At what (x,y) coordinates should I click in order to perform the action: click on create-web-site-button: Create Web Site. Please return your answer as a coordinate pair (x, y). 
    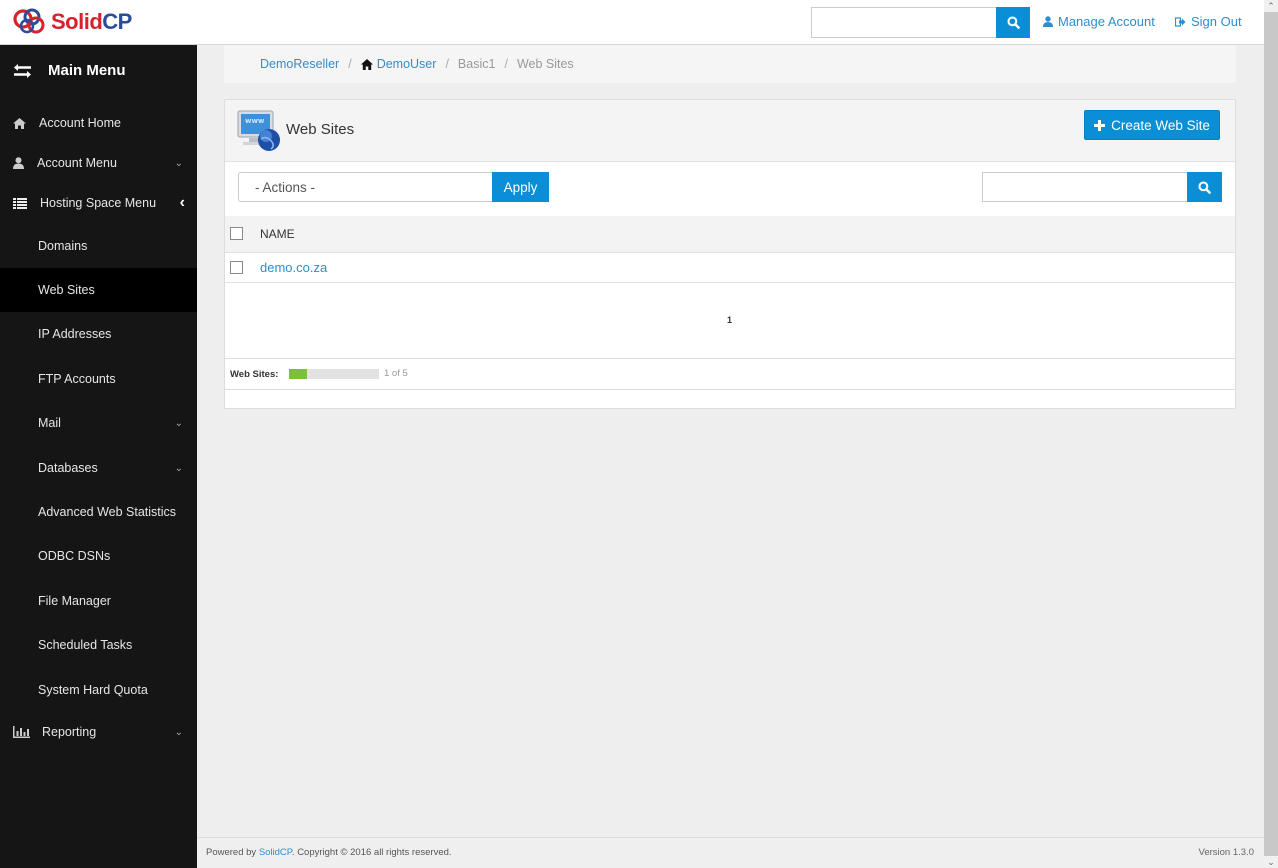
    Looking at the image, I should click on (1152, 125).